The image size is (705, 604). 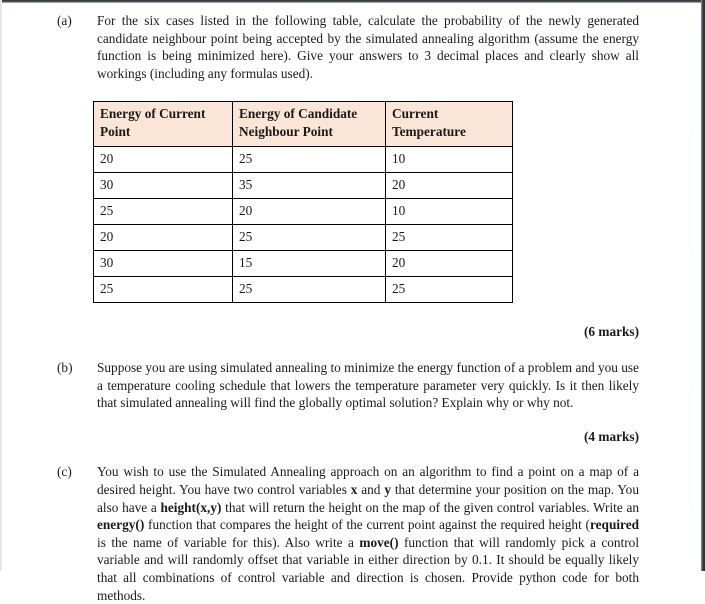 What do you see at coordinates (703, 285) in the screenshot?
I see `scan-edge-right` at bounding box center [703, 285].